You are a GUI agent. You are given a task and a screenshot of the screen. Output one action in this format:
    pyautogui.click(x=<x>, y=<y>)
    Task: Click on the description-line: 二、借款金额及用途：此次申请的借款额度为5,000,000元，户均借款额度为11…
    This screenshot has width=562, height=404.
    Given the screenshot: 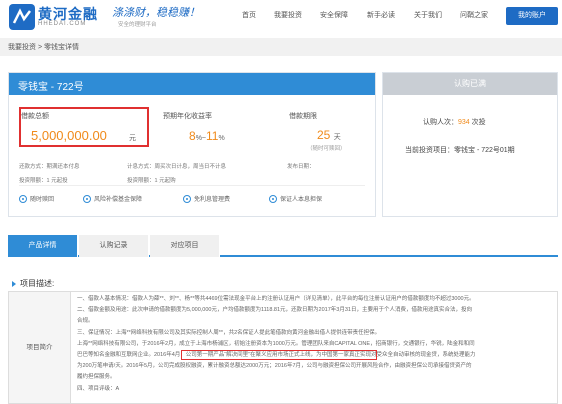 What is the action you would take?
    pyautogui.click(x=274, y=310)
    